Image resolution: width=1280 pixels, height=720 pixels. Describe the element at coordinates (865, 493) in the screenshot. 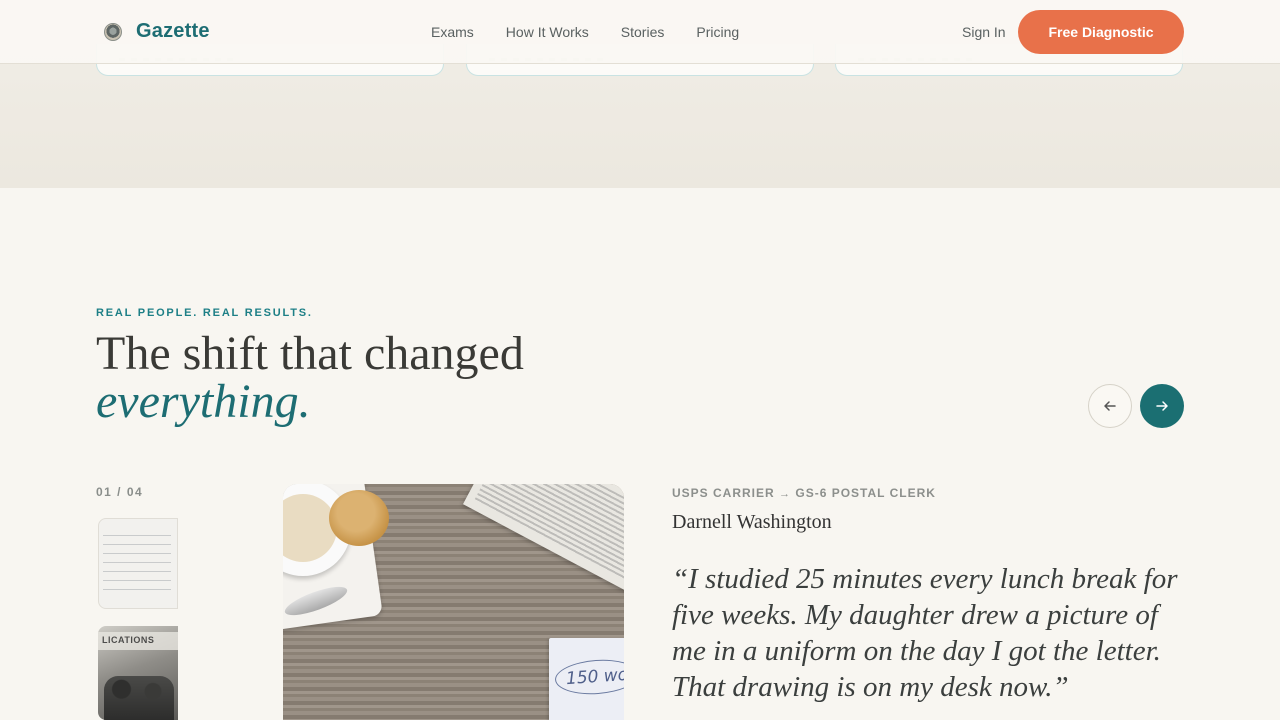

I see `role-to: GS-6 POSTAL CLERK` at that location.